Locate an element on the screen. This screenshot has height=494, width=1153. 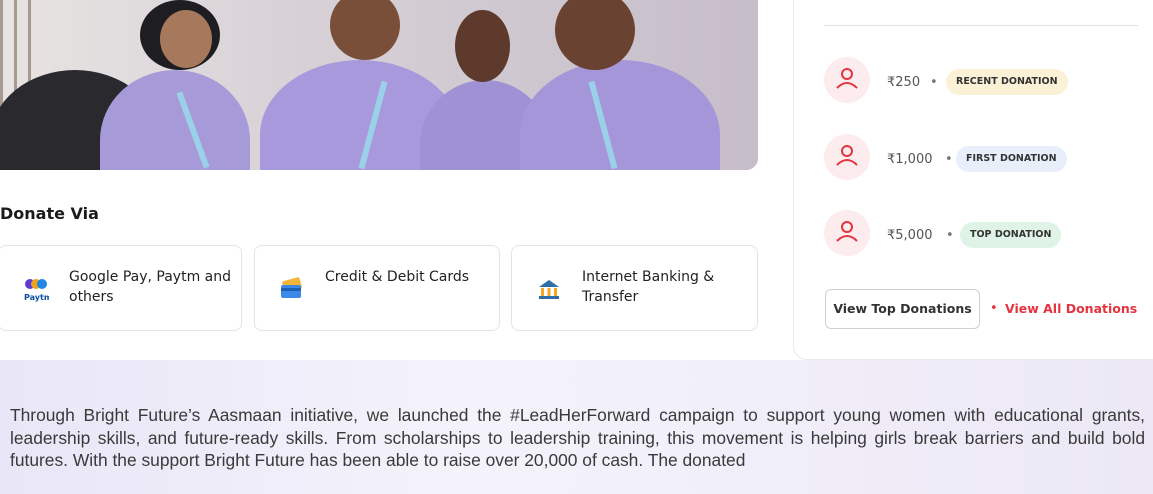
upi-paytm-icon: Paytm is located at coordinates (37, 289).